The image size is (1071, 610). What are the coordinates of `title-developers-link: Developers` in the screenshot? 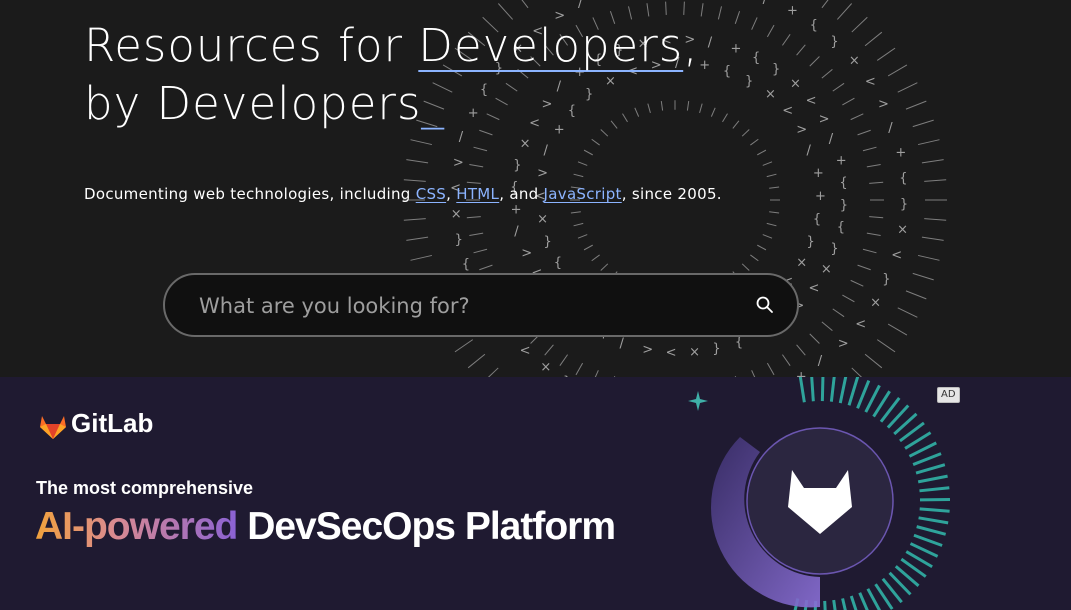 It's located at (551, 45).